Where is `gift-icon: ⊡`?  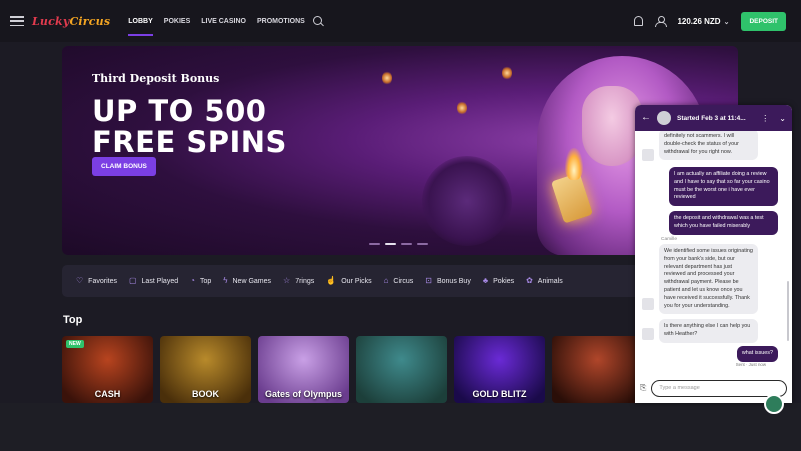
gift-icon: ⊡ is located at coordinates (428, 280).